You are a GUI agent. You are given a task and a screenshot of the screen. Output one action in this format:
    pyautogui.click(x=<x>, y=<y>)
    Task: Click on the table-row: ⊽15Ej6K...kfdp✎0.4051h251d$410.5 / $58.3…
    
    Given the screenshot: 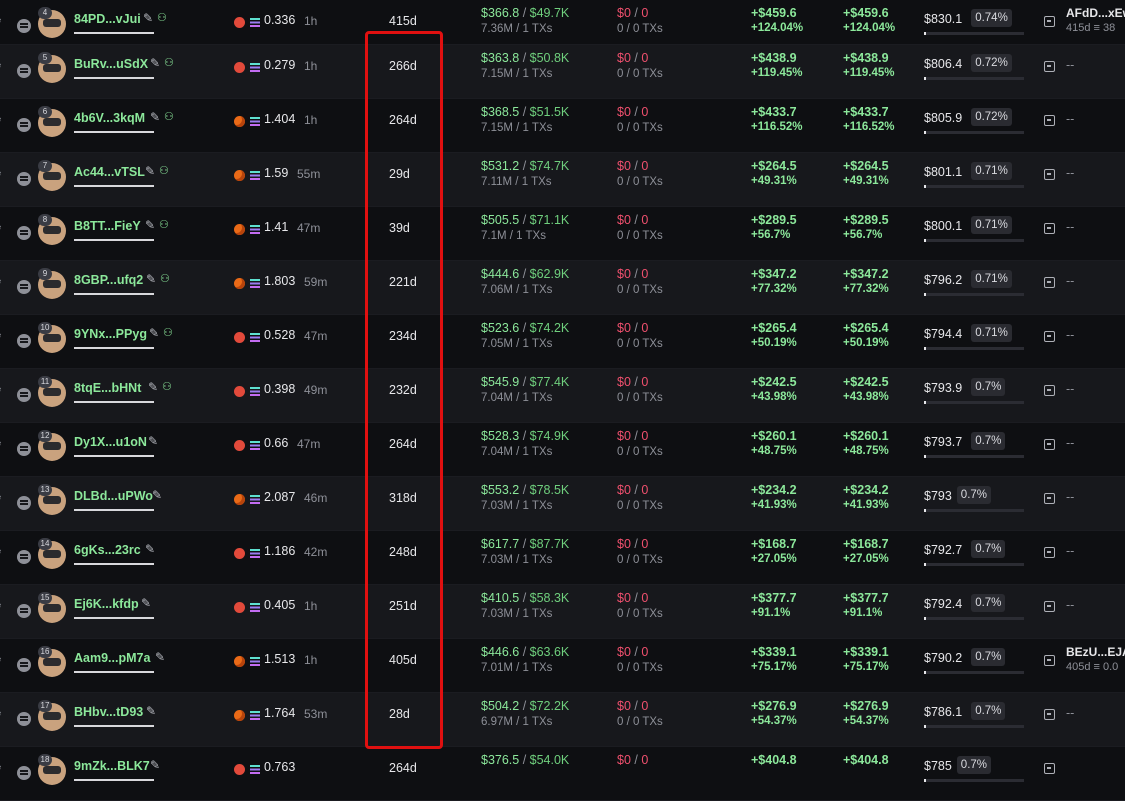 What is the action you would take?
    pyautogui.click(x=562, y=612)
    